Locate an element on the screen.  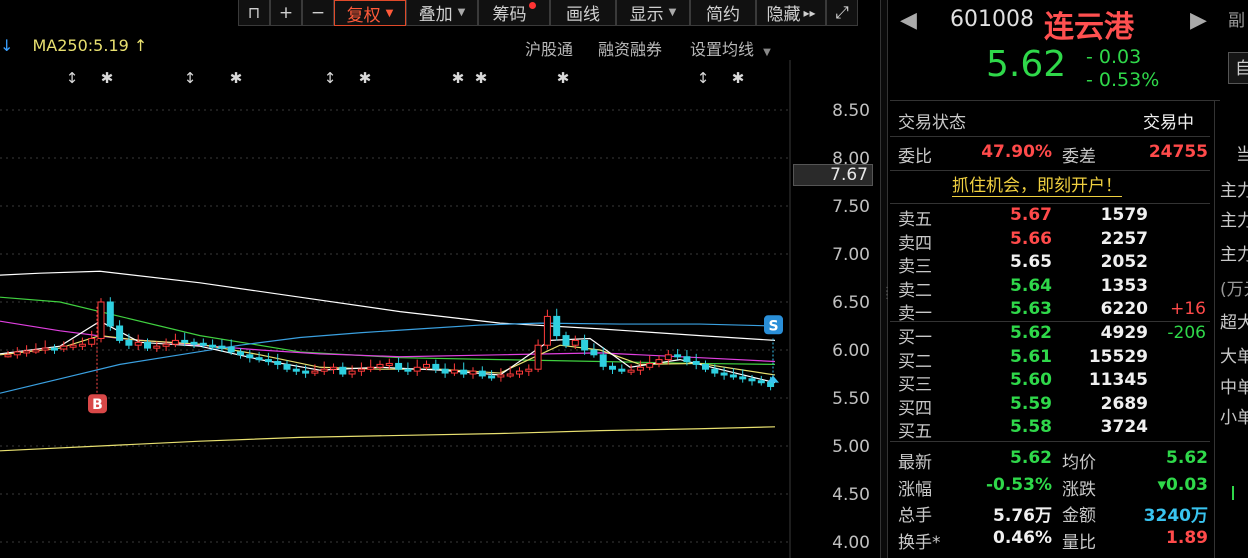
toolbar-item-5: 筹码 is located at coordinates (514, 13).